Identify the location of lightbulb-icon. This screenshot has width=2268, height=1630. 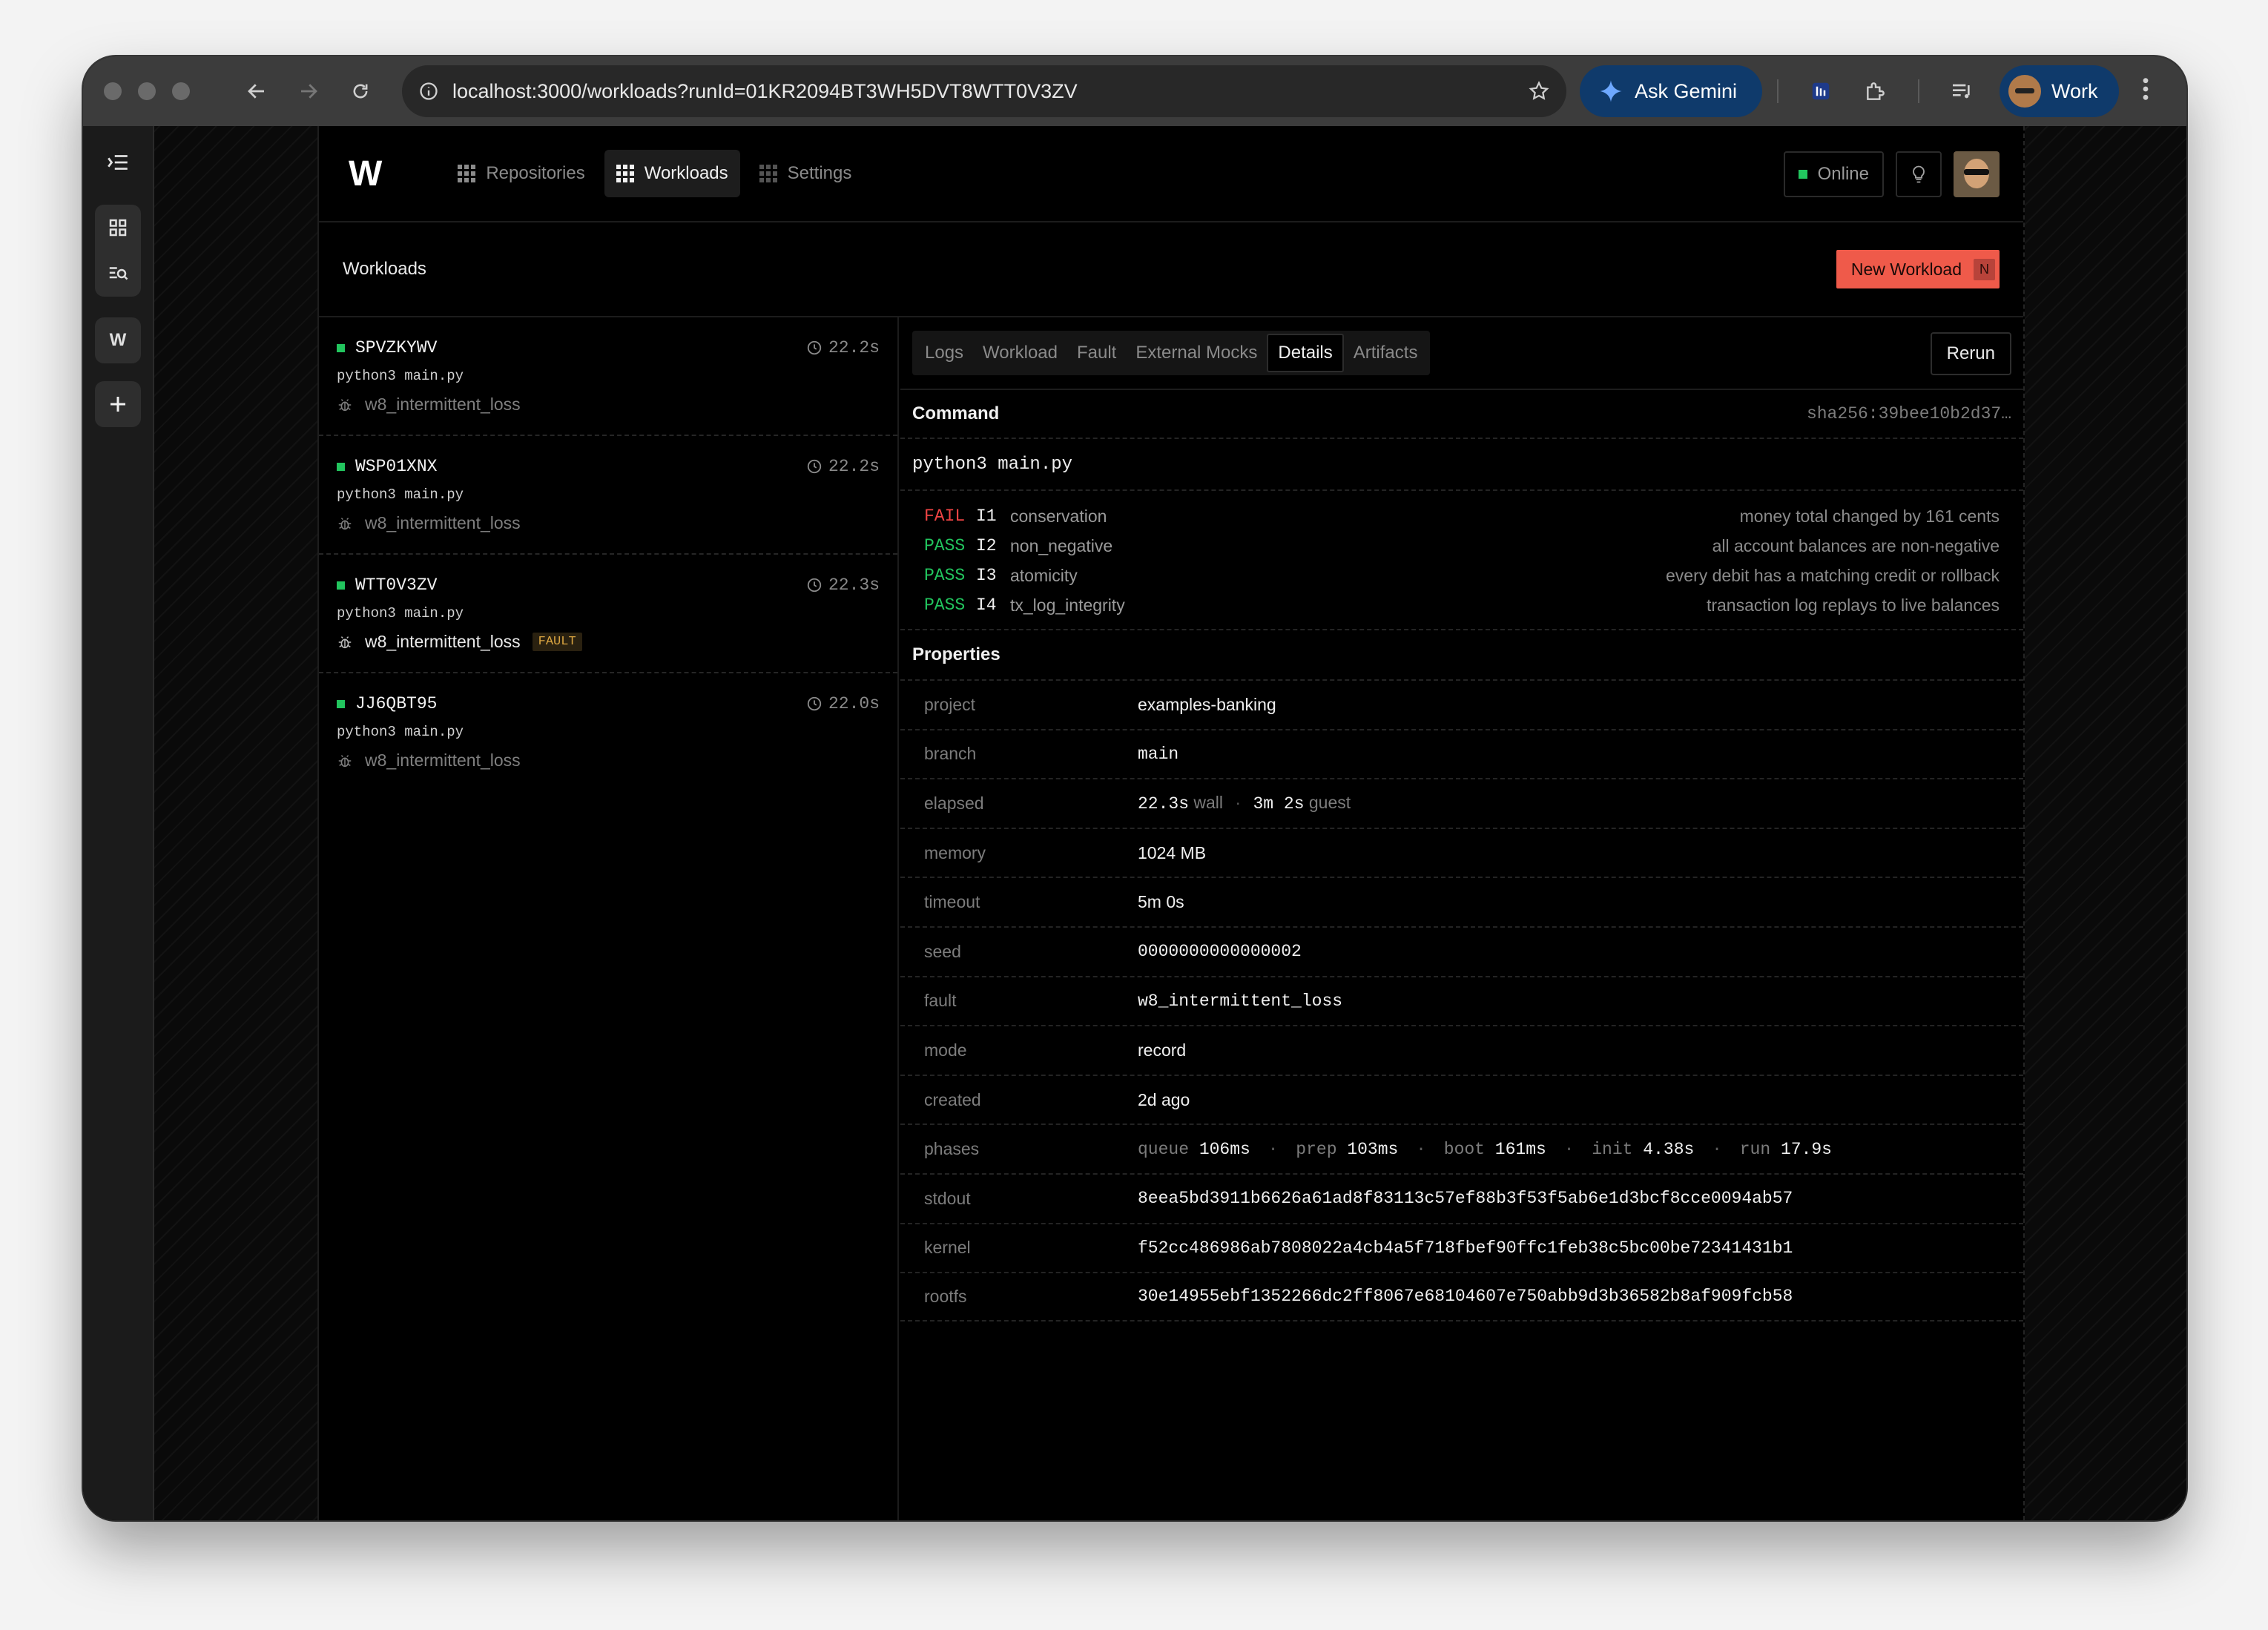
(1919, 174).